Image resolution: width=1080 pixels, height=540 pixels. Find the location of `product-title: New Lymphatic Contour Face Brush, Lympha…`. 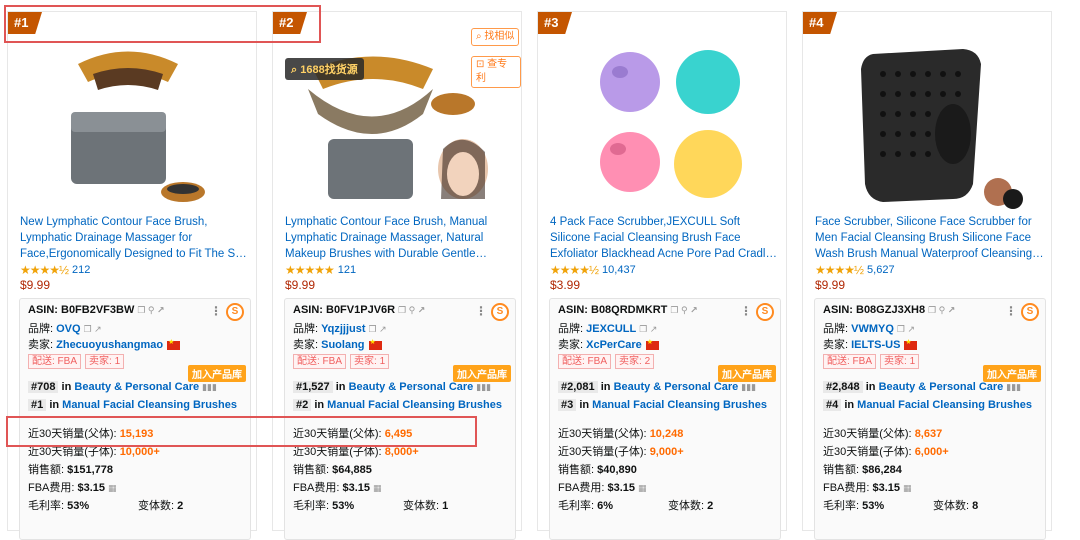

product-title: New Lymphatic Contour Face Brush, Lympha… is located at coordinates (136, 238).